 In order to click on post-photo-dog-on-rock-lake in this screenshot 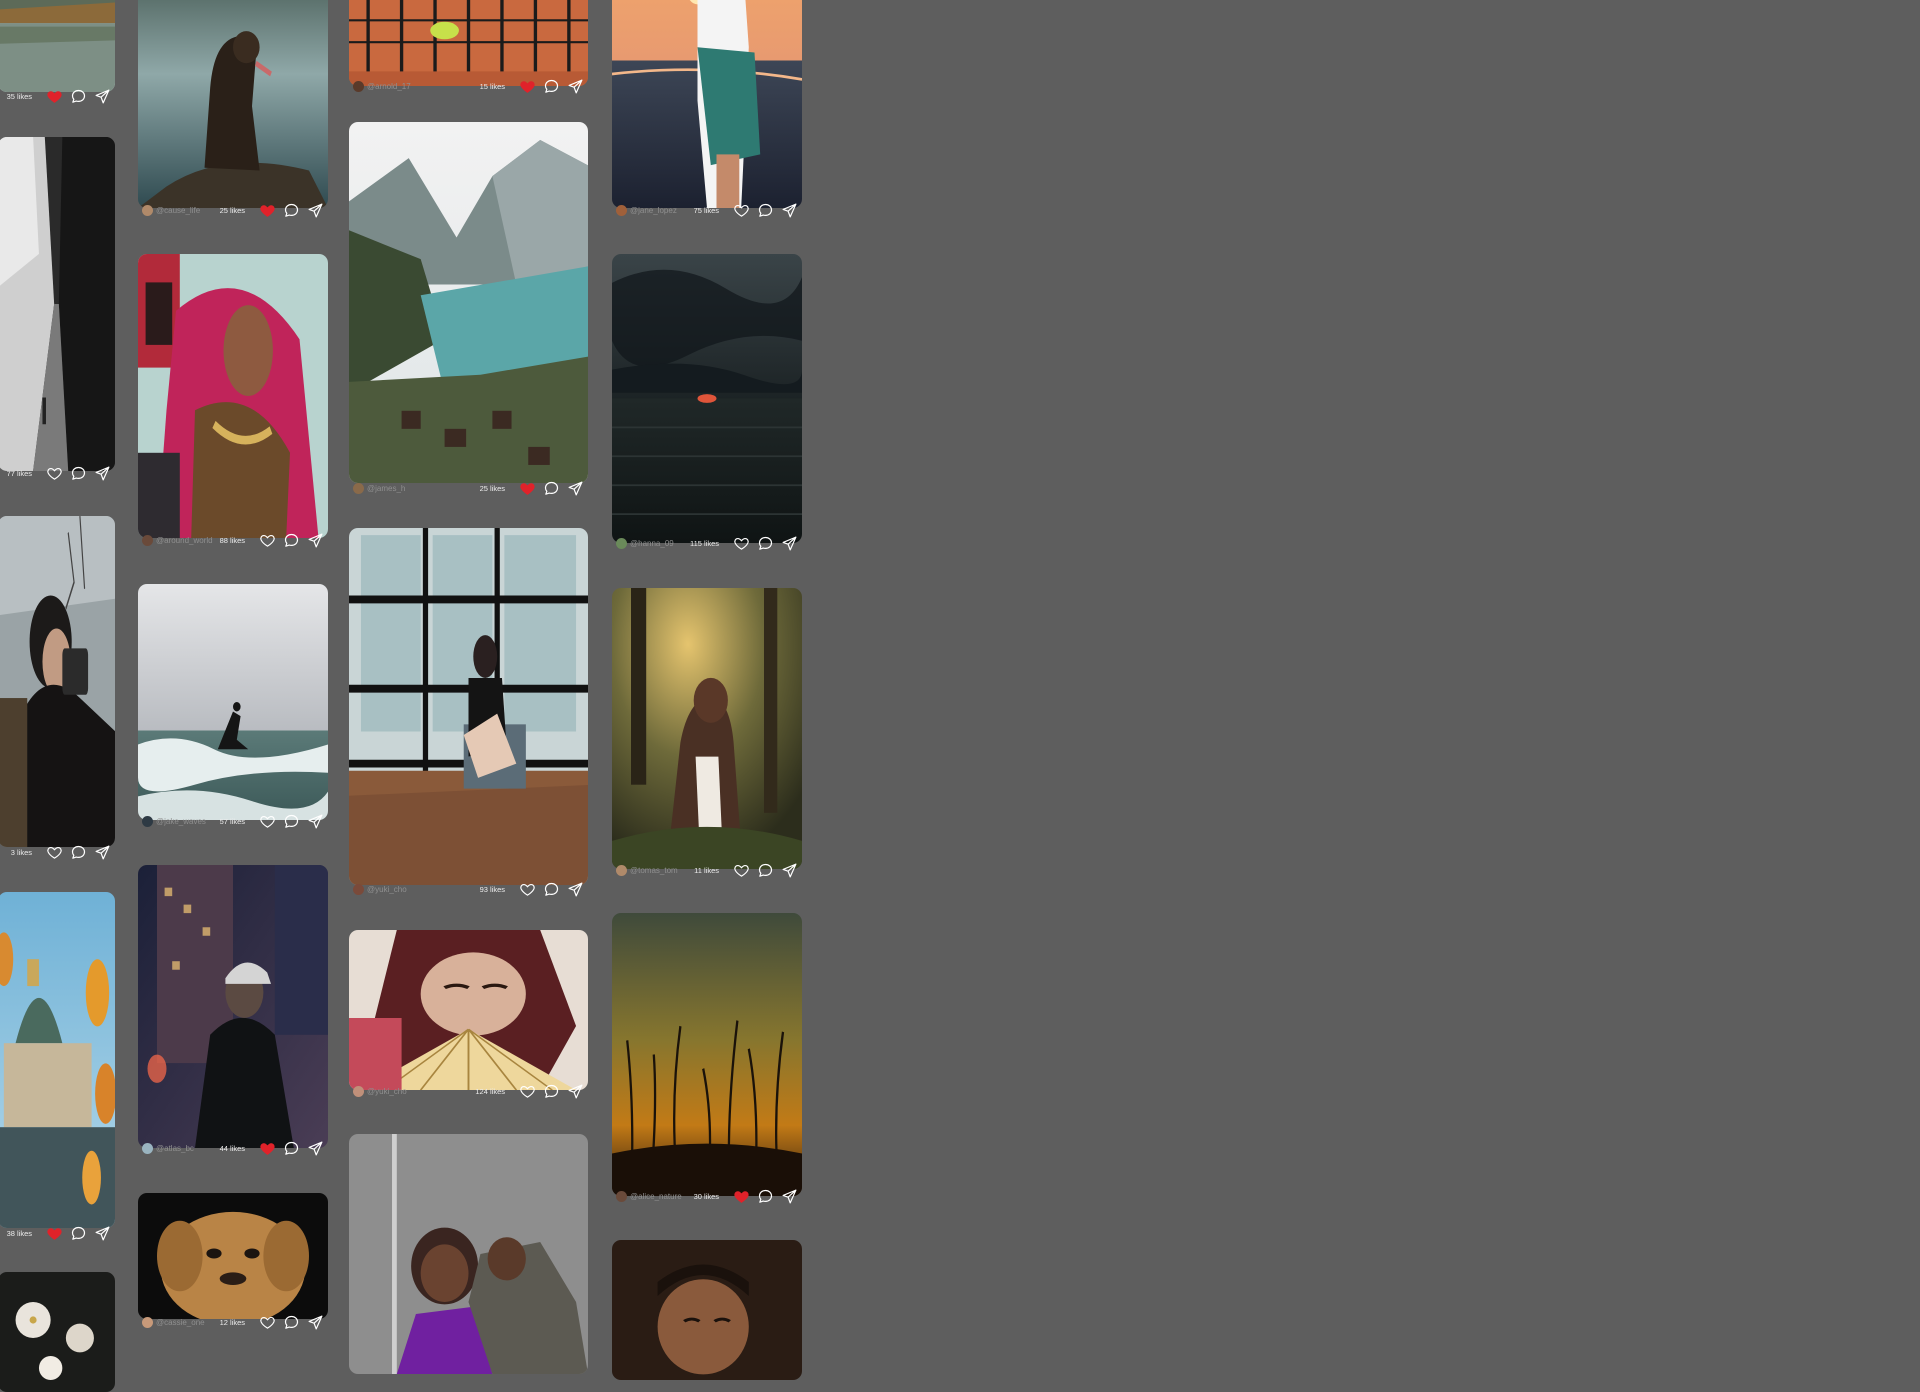, I will do `click(233, 104)`.